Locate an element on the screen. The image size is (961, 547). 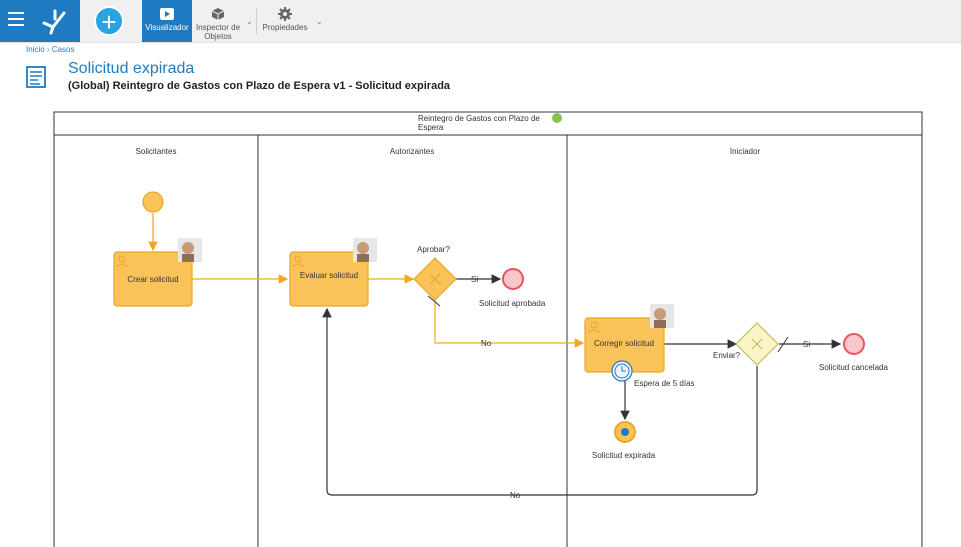
pool-status-indicator is located at coordinates (557, 118).